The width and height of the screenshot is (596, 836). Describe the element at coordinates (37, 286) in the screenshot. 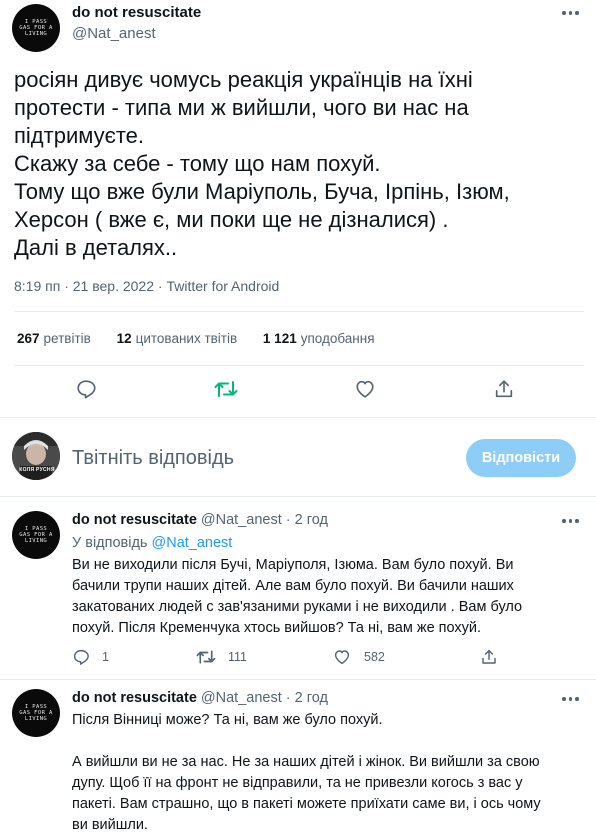

I see `tweet-time: 8:19 пп` at that location.